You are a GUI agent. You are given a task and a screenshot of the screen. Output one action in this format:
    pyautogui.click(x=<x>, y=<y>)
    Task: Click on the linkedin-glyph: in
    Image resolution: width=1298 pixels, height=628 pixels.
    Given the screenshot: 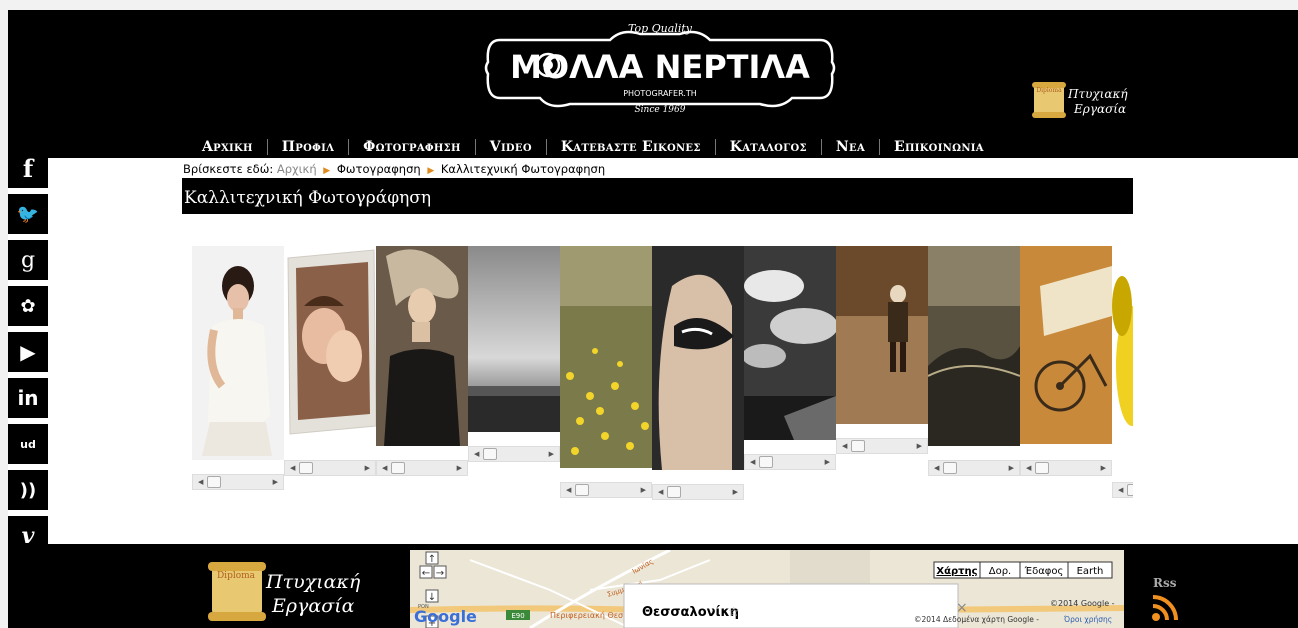 What is the action you would take?
    pyautogui.click(x=28, y=398)
    